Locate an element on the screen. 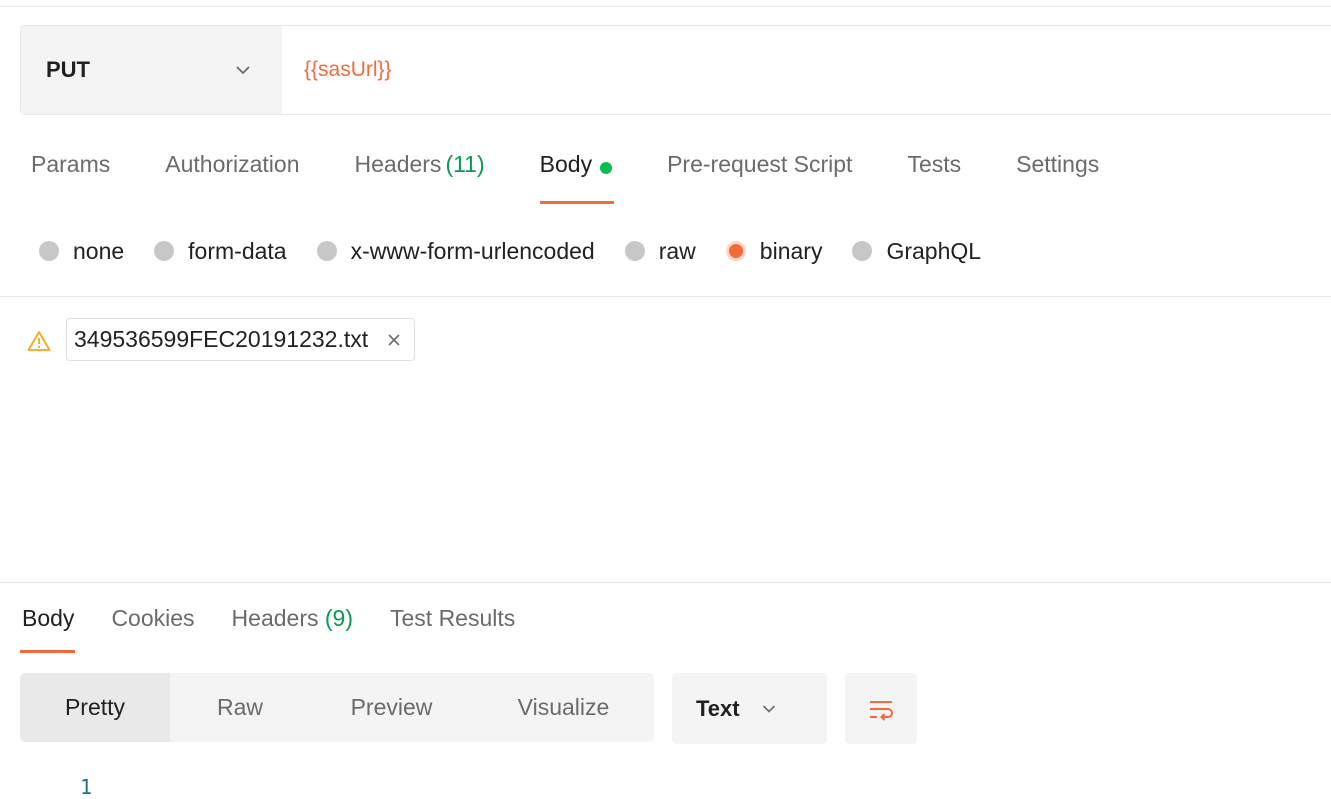  body-type-raw: raw is located at coordinates (660, 251).